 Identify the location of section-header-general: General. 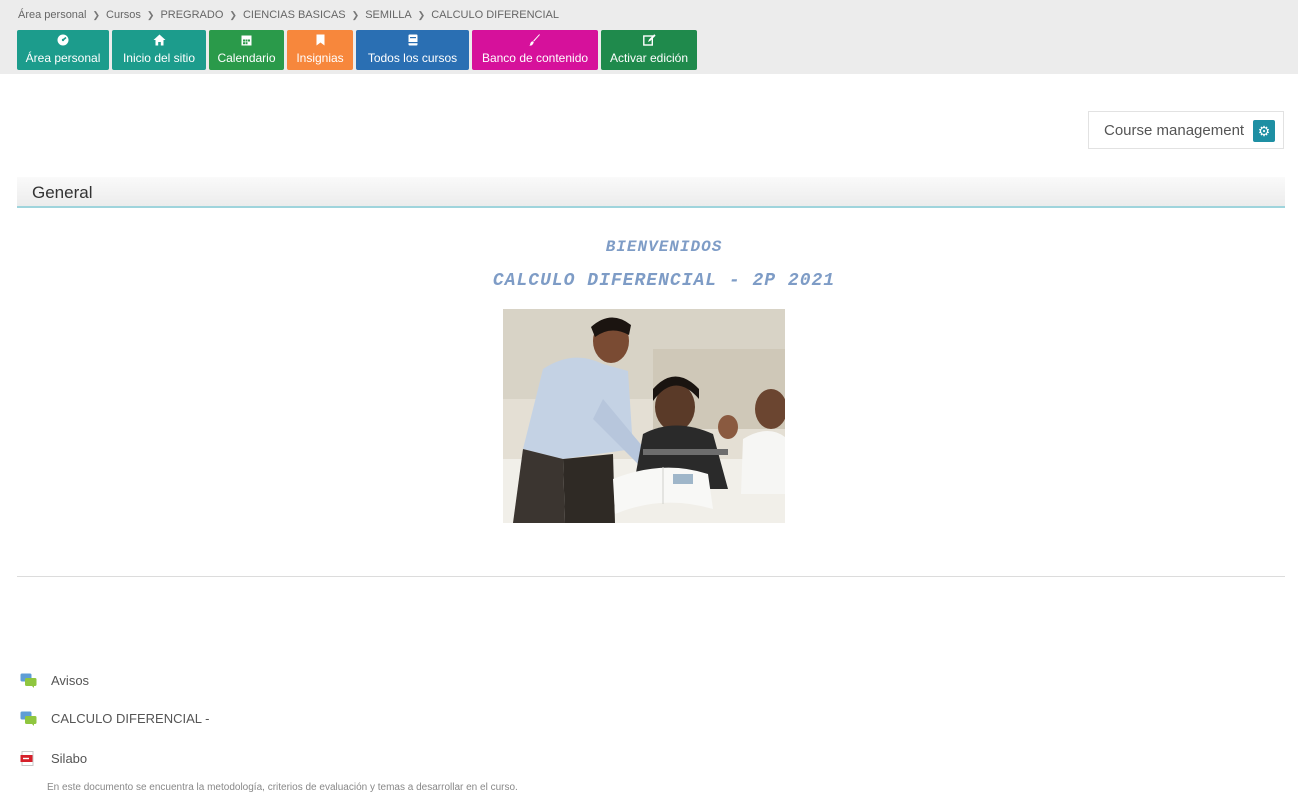
(651, 192).